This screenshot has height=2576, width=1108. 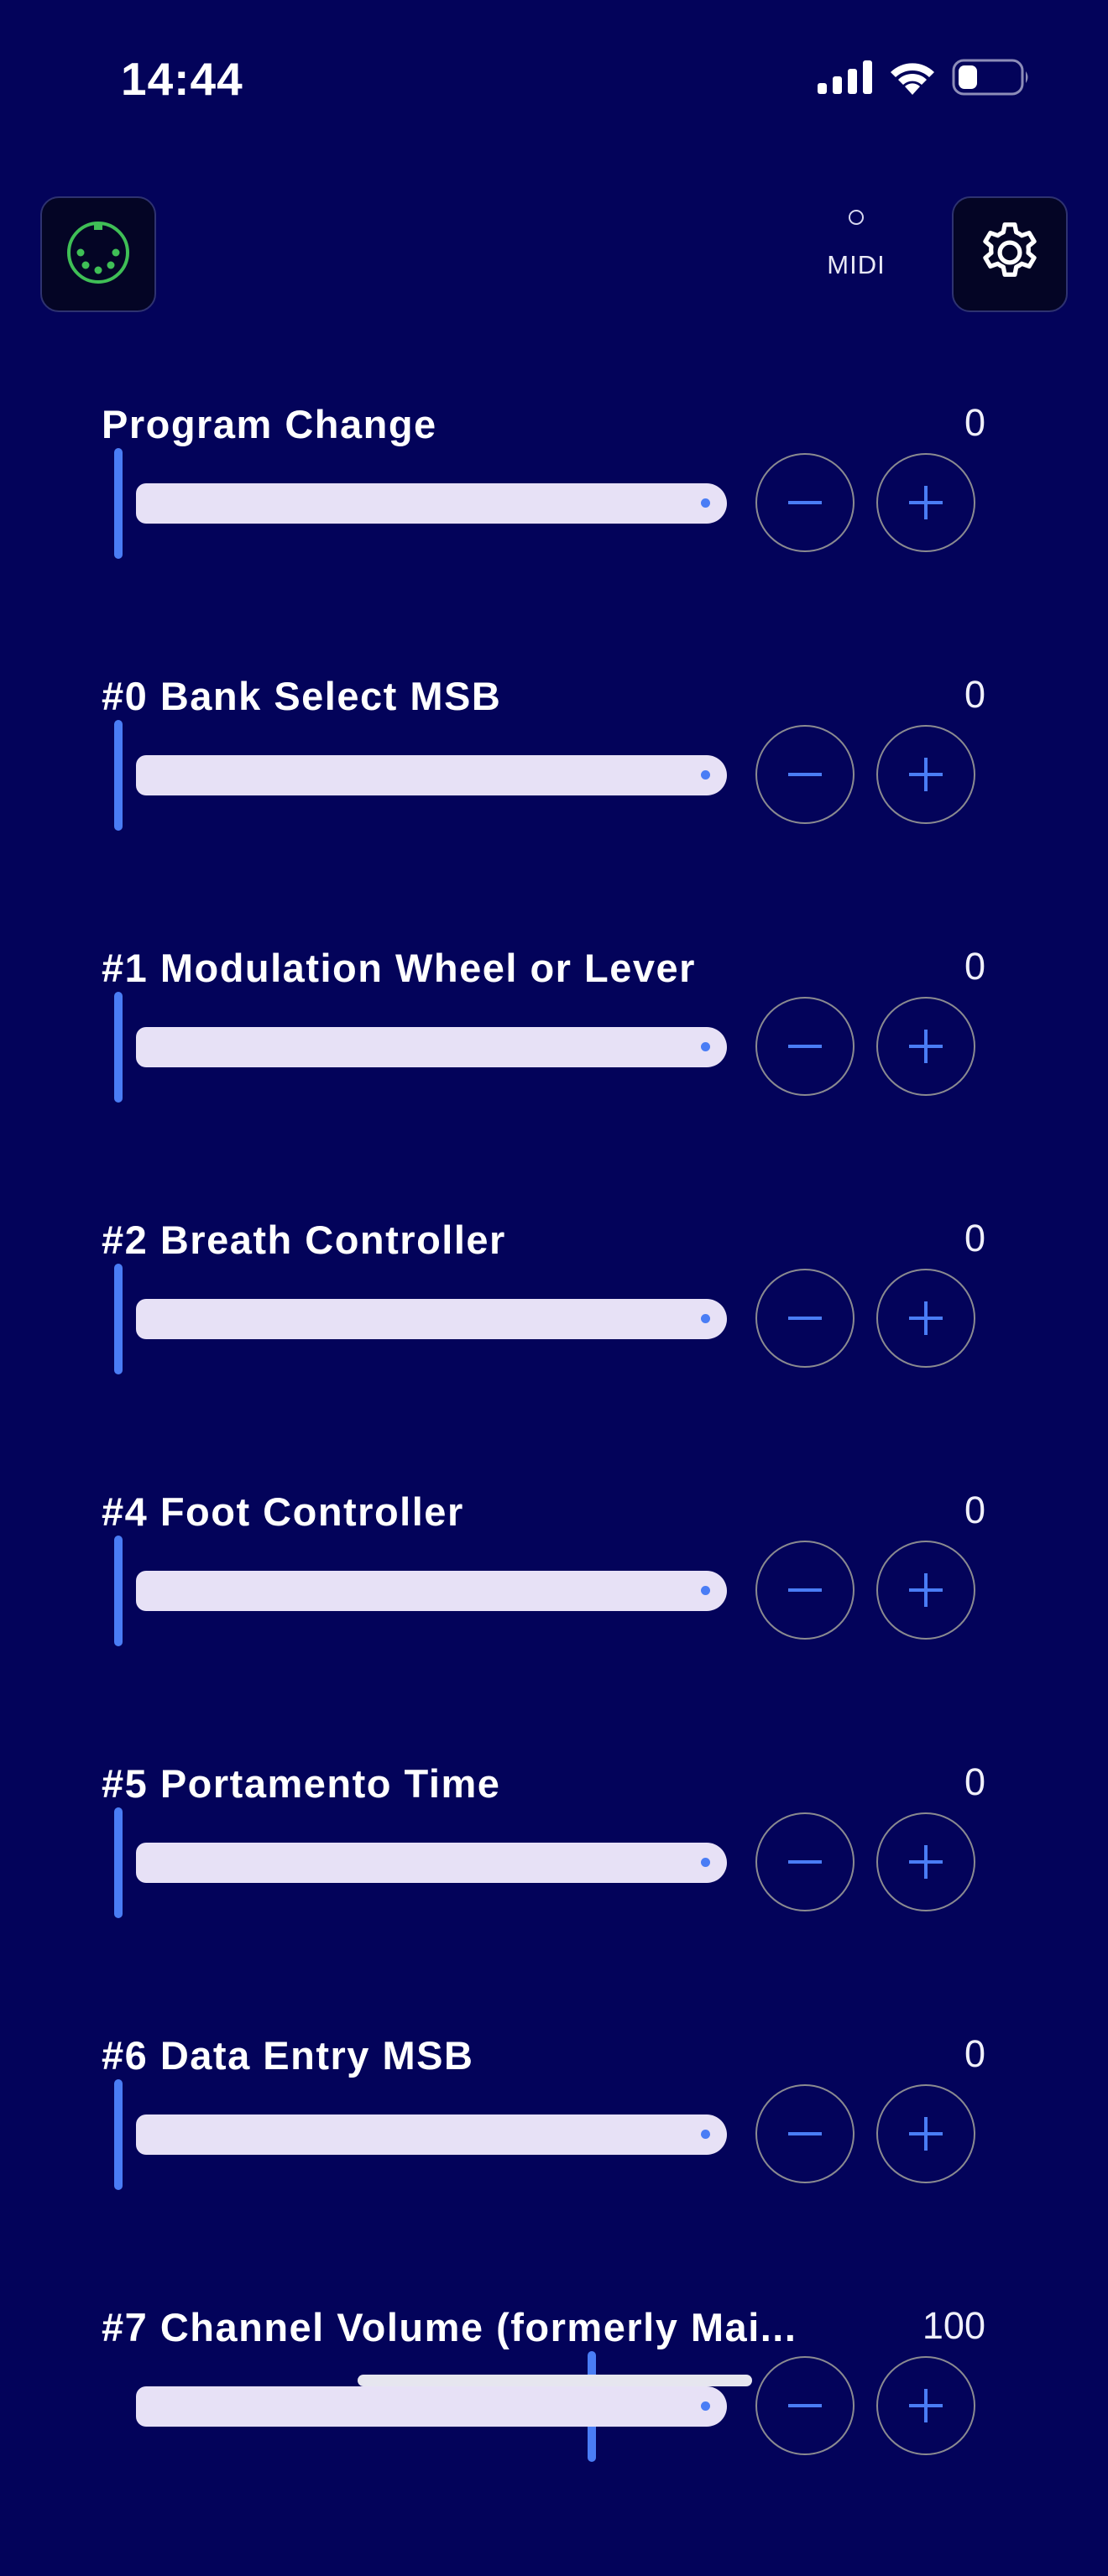 I want to click on control-row: #7 Channel Volume (formerly Mai... 100, so click(x=554, y=2440).